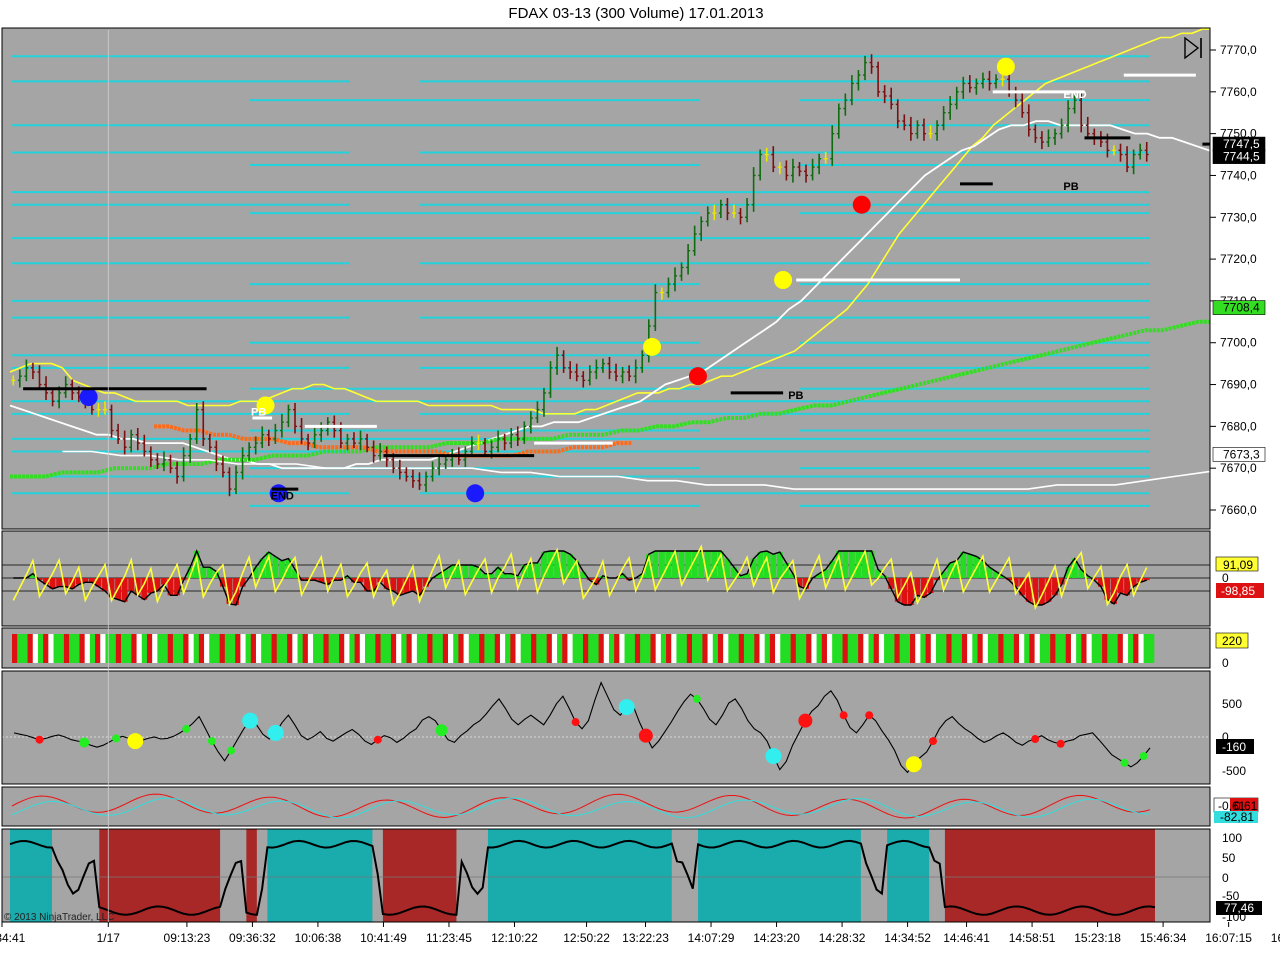 This screenshot has width=1280, height=979. What do you see at coordinates (583, 648) in the screenshot?
I see `volume-strip-bars` at bounding box center [583, 648].